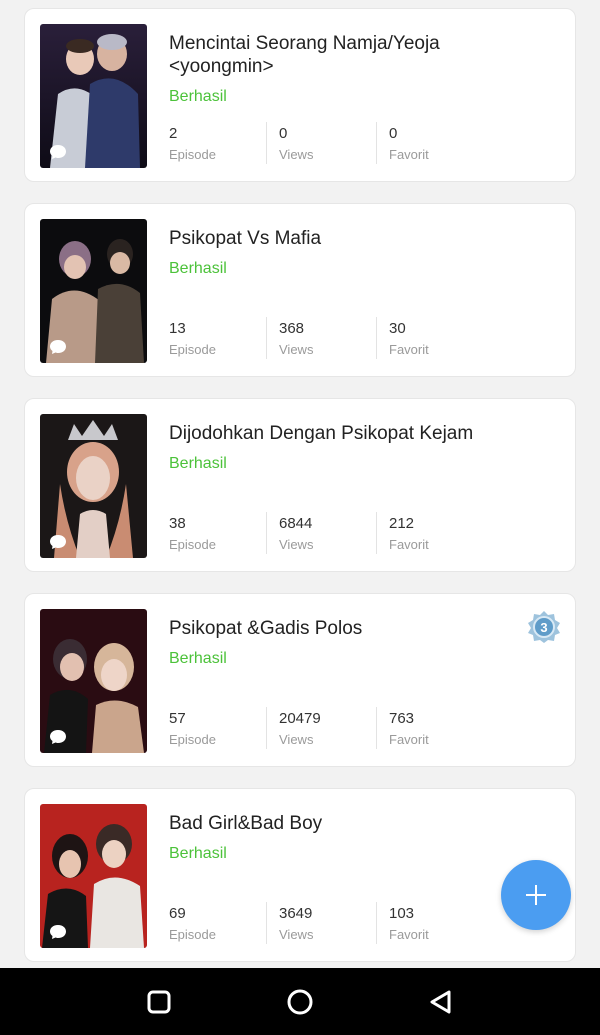  Describe the element at coordinates (339, 823) in the screenshot. I see `story-title: Bad Girl&Bad Boy` at that location.